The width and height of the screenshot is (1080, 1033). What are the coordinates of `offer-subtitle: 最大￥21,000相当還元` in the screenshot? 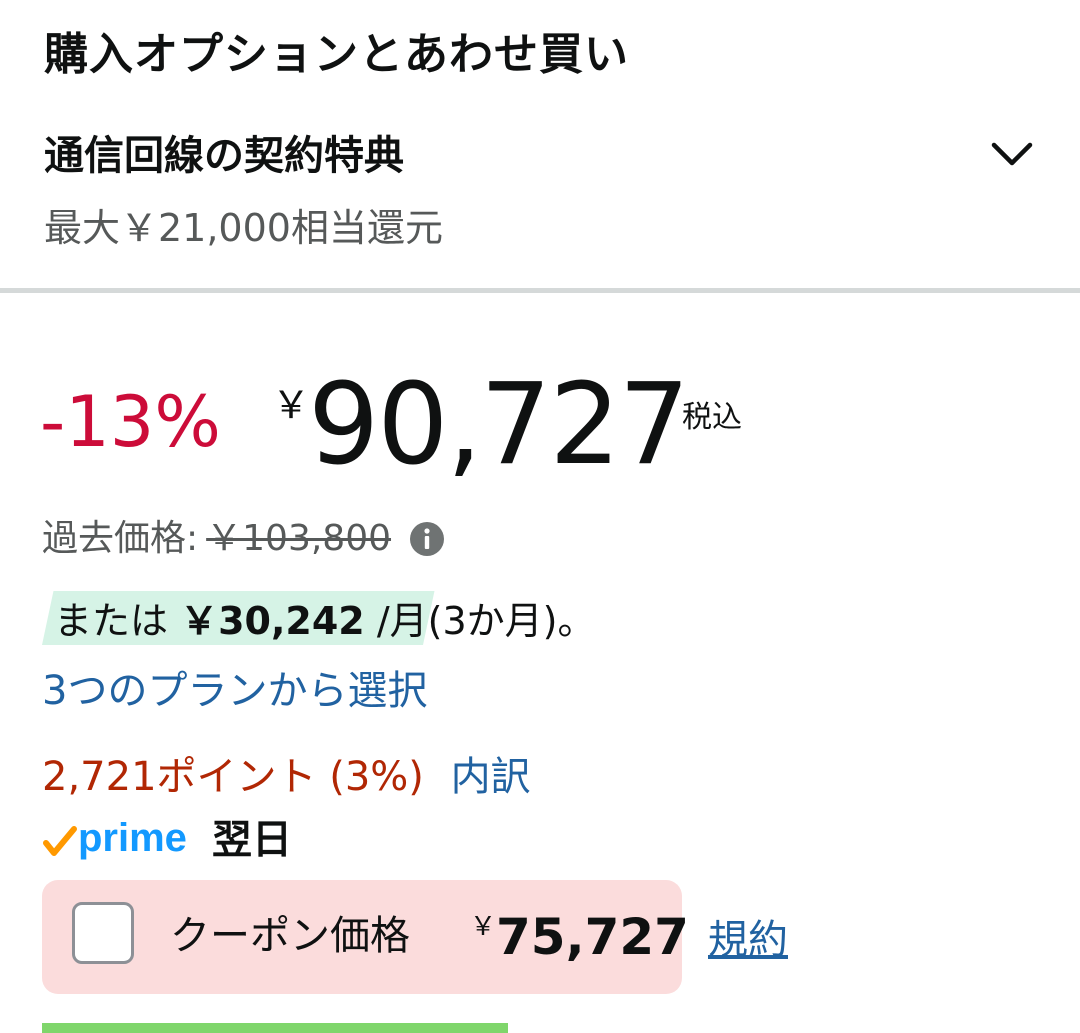 It's located at (243, 228).